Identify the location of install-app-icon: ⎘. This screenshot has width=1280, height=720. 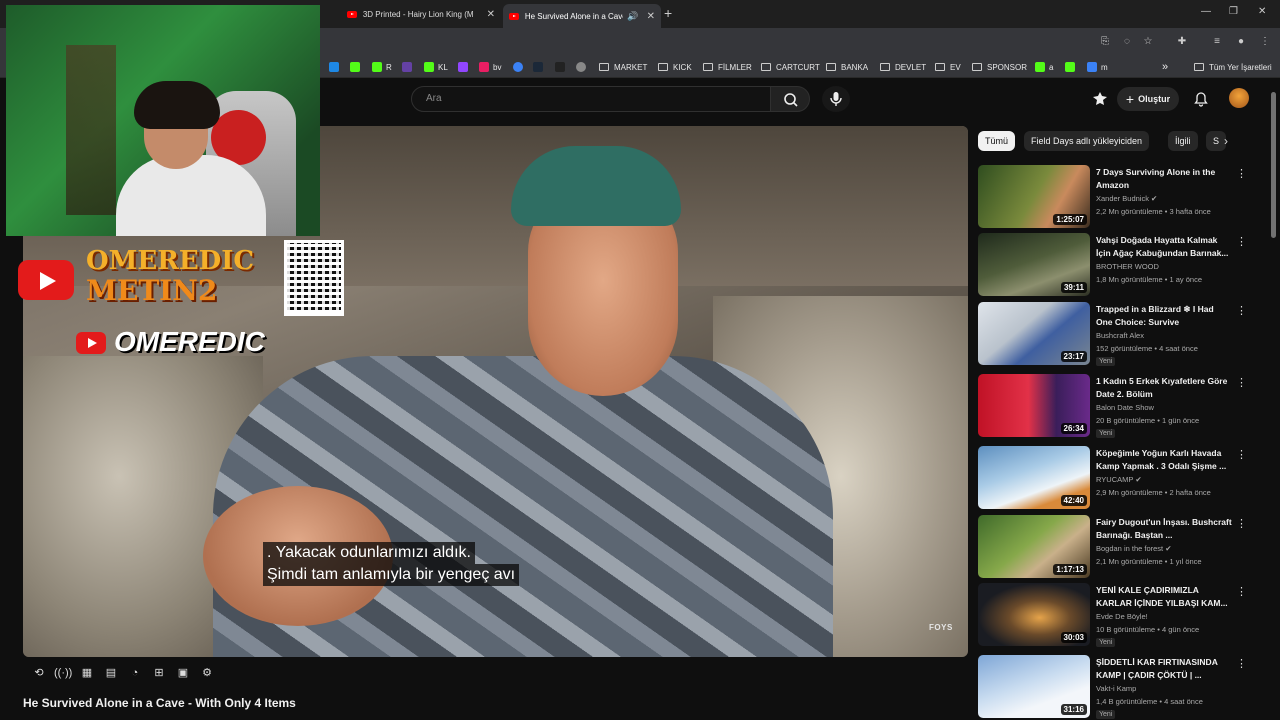
(1105, 42).